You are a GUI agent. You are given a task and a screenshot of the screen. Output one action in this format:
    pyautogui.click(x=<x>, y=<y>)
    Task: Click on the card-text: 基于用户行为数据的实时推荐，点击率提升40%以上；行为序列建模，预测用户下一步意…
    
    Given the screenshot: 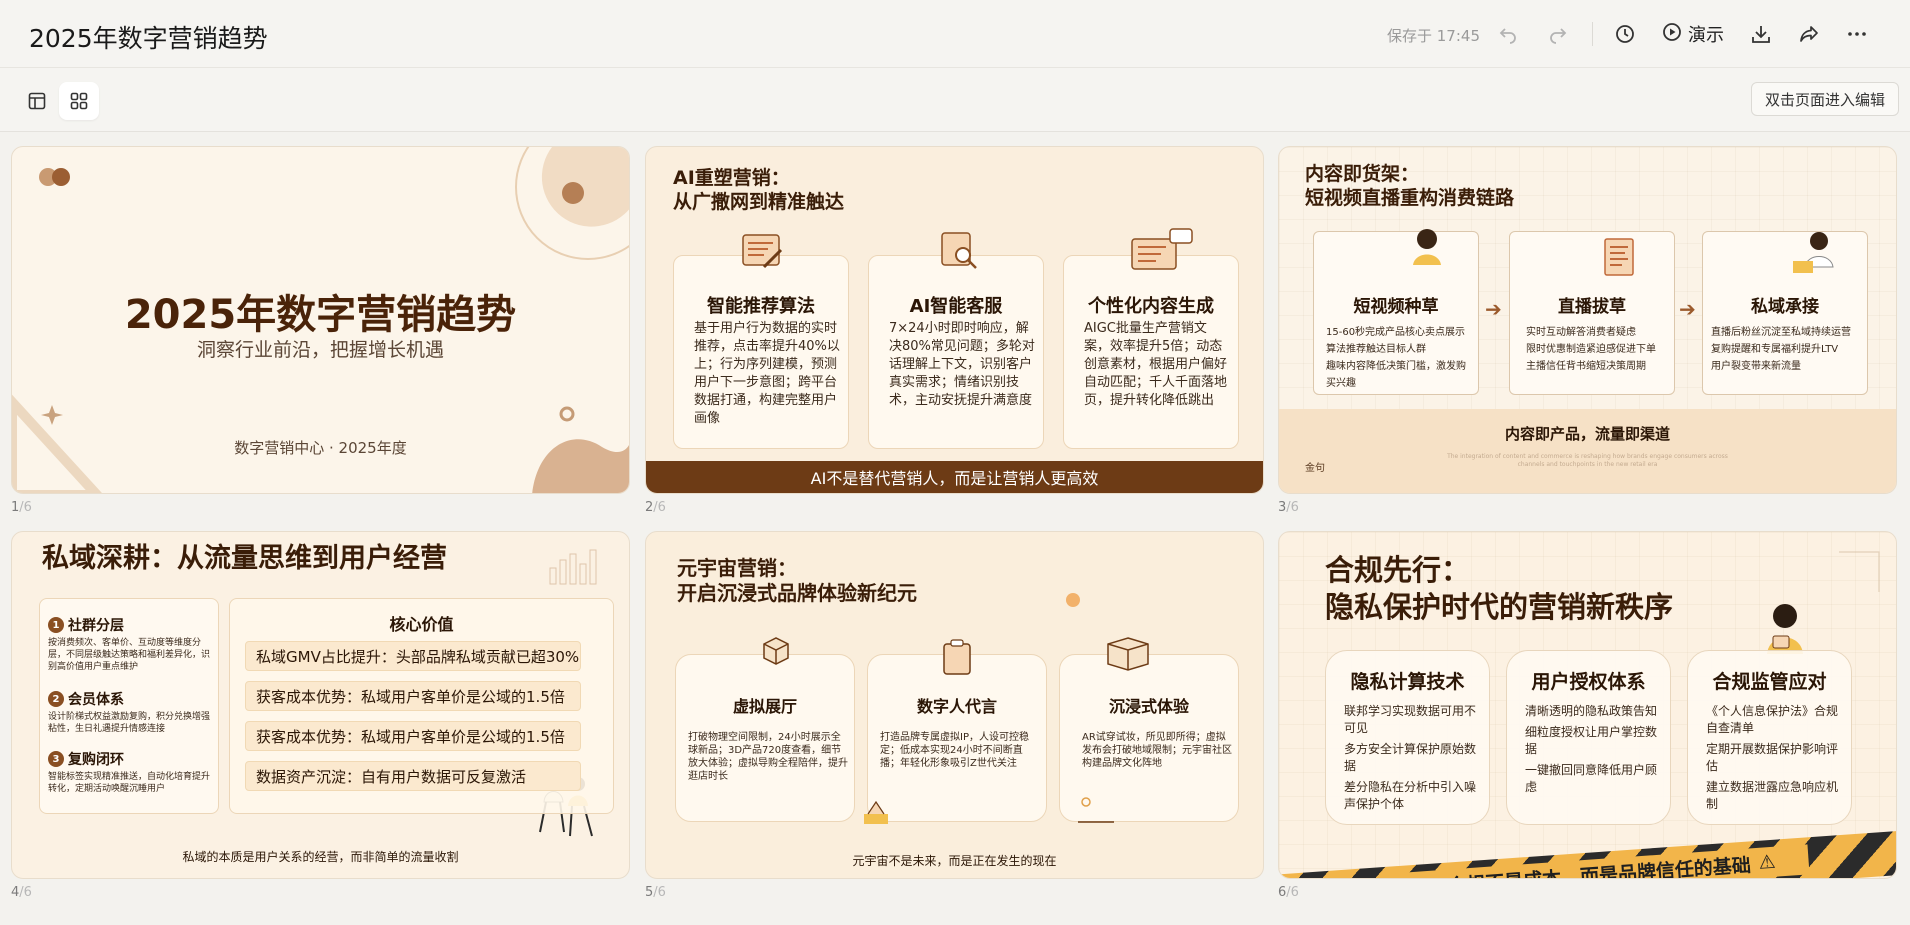 What is the action you would take?
    pyautogui.click(x=767, y=373)
    